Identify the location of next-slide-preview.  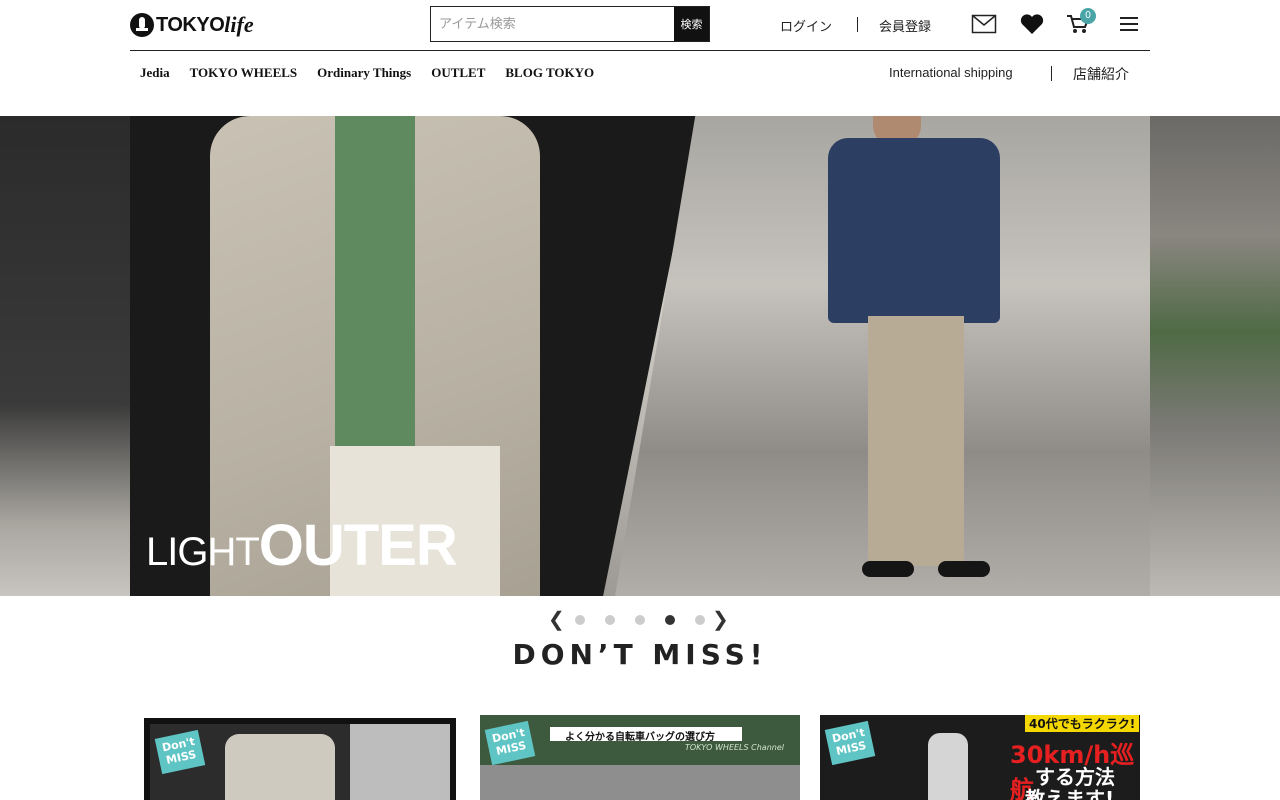
(1215, 356).